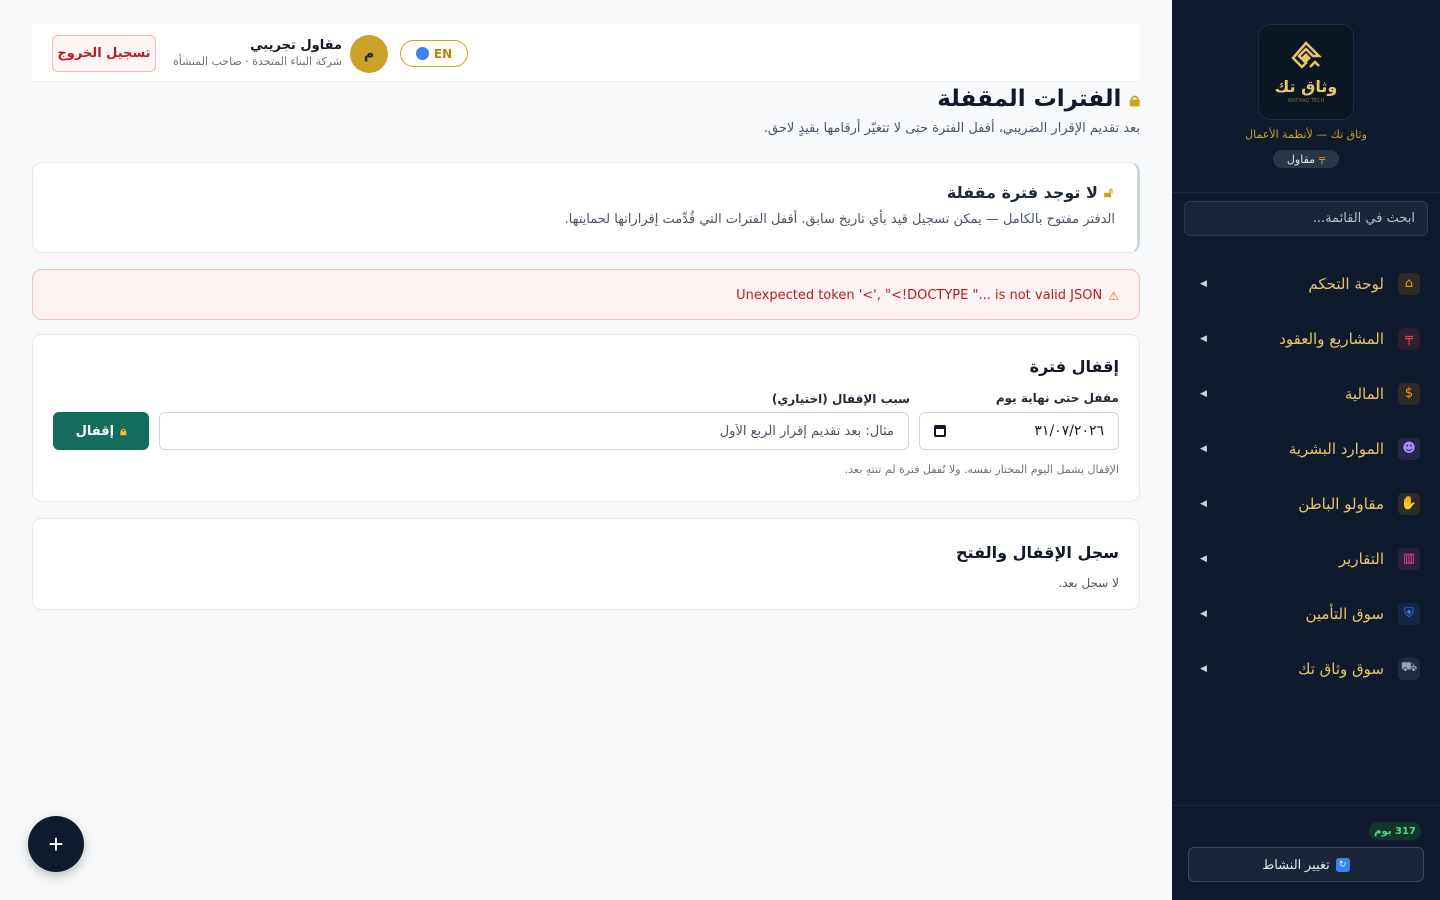  What do you see at coordinates (1301, 159) in the screenshot?
I see `role-label: مقاول` at bounding box center [1301, 159].